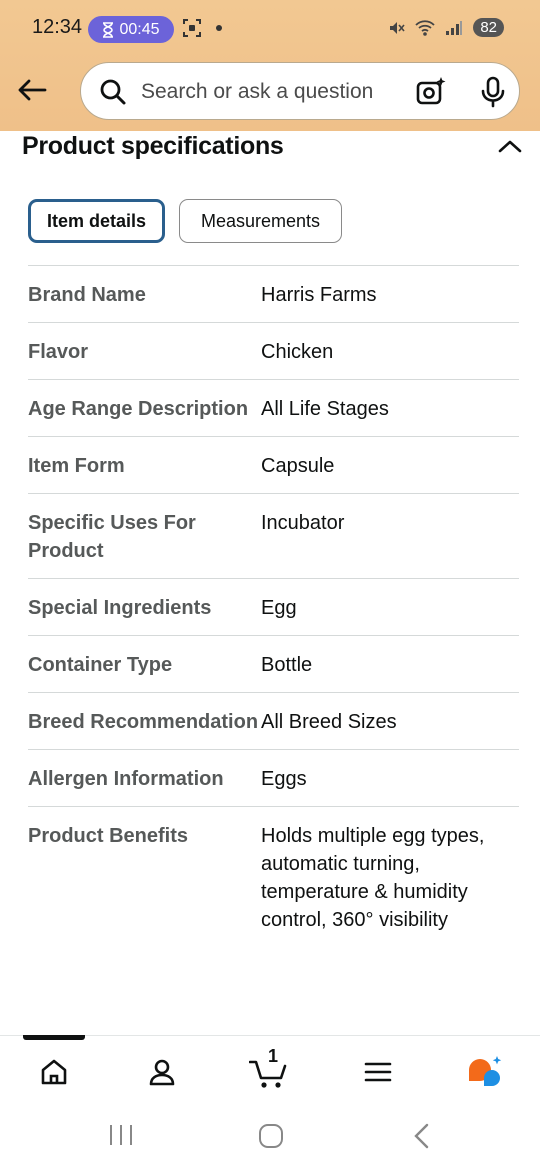 This screenshot has height=1170, width=540. I want to click on collapse-button, so click(510, 146).